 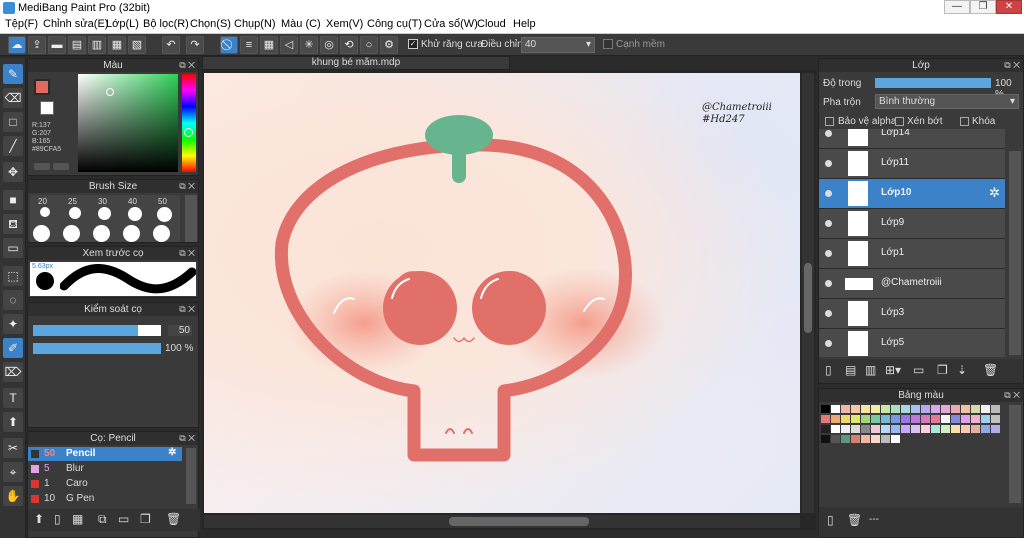 I want to click on canvas-hscrollbar, so click(x=502, y=521).